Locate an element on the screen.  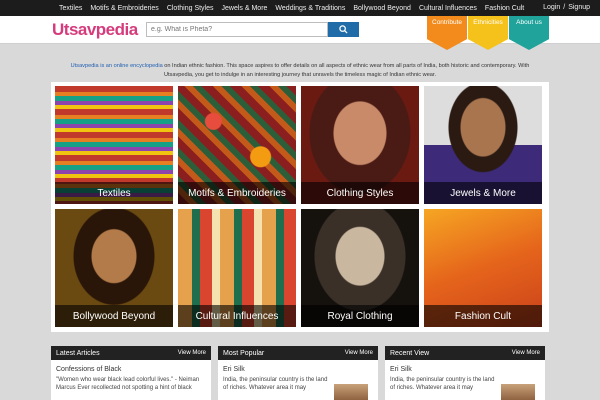
panel-header: Latest Articles View More is located at coordinates (131, 353).